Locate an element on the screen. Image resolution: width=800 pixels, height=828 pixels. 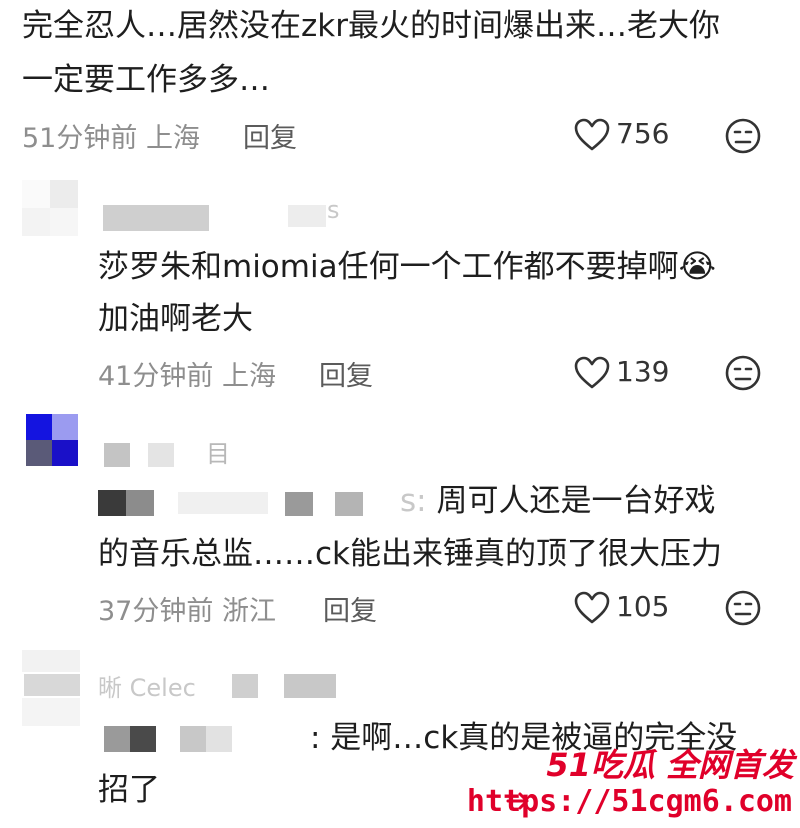
comment-1-meta: 51分钟前 上海 is located at coordinates (111, 135).